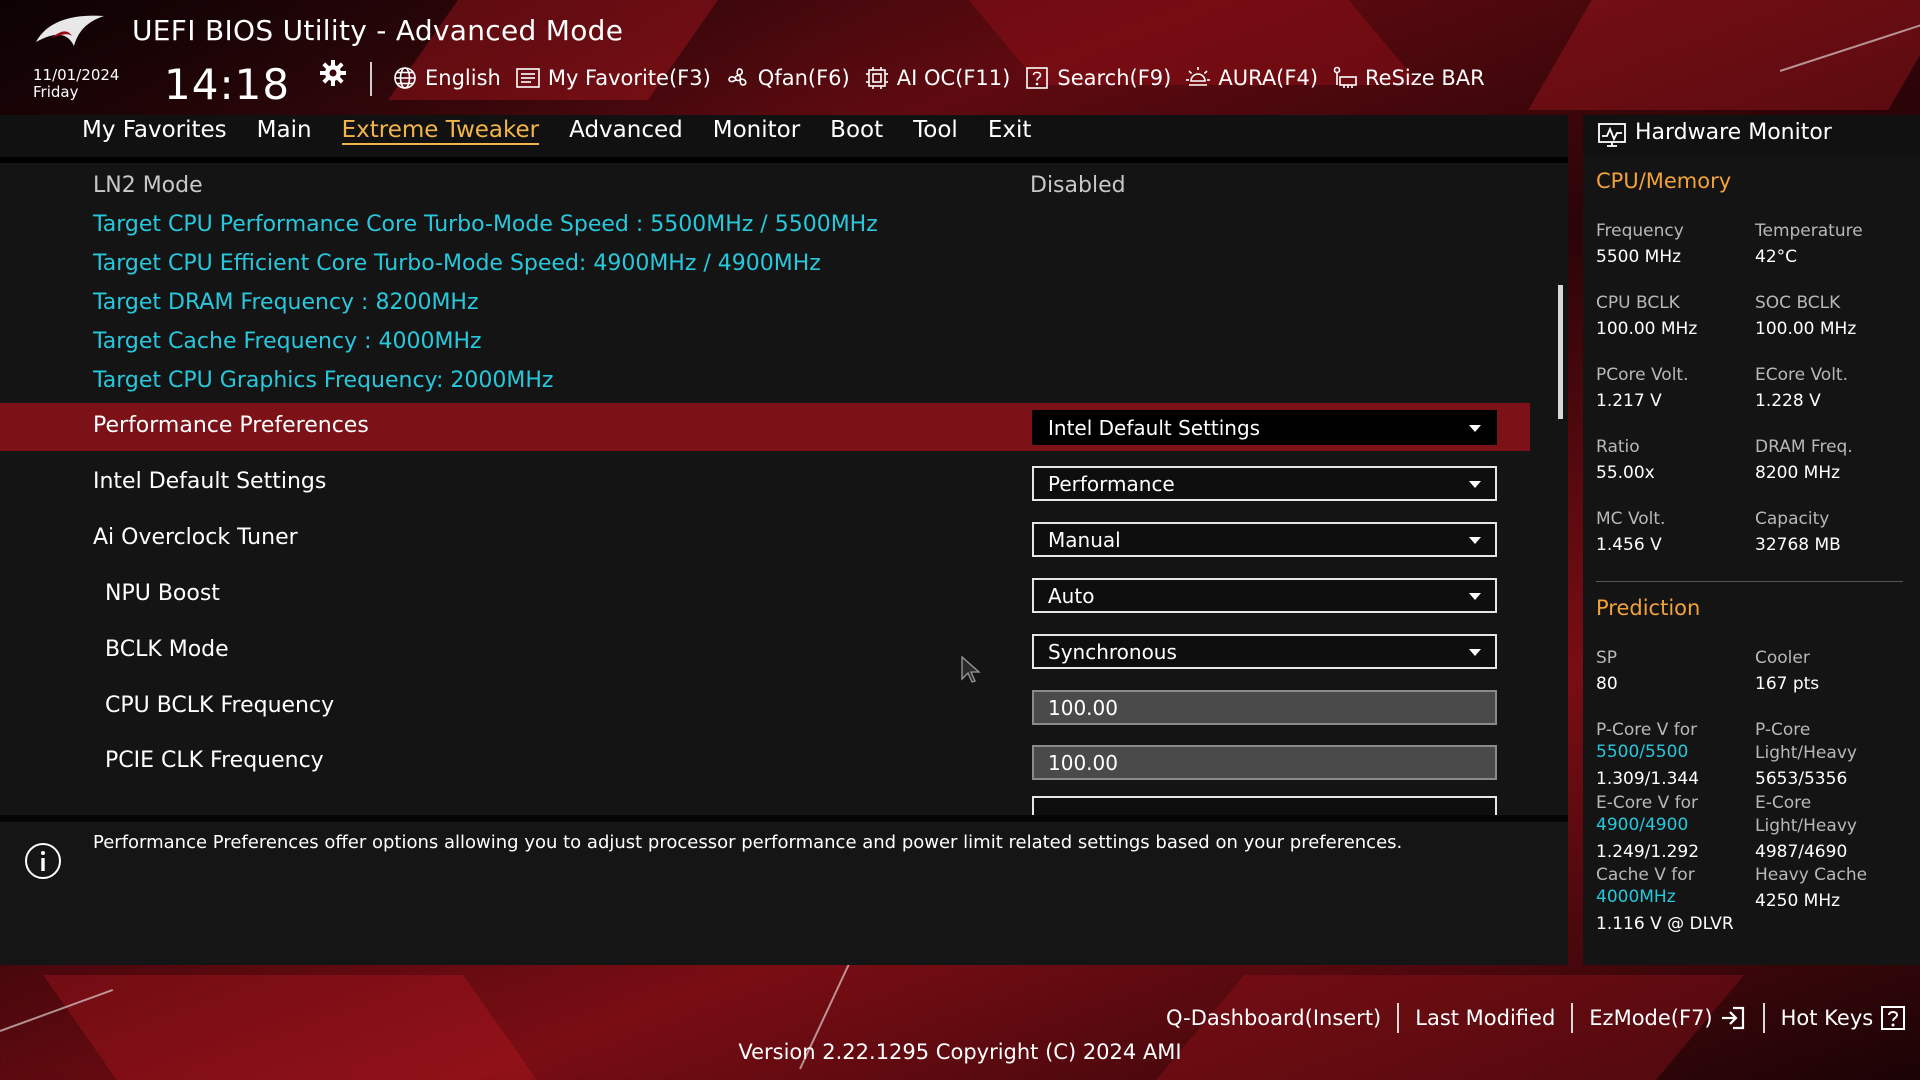 This screenshot has height=1080, width=1920. I want to click on tab-advanced: Advanced, so click(626, 136).